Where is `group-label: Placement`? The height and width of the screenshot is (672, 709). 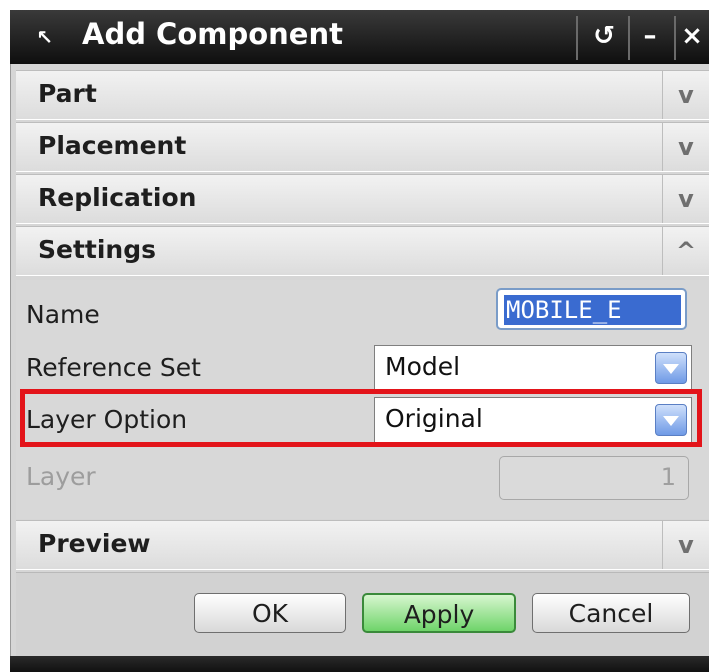
group-label: Placement is located at coordinates (112, 145).